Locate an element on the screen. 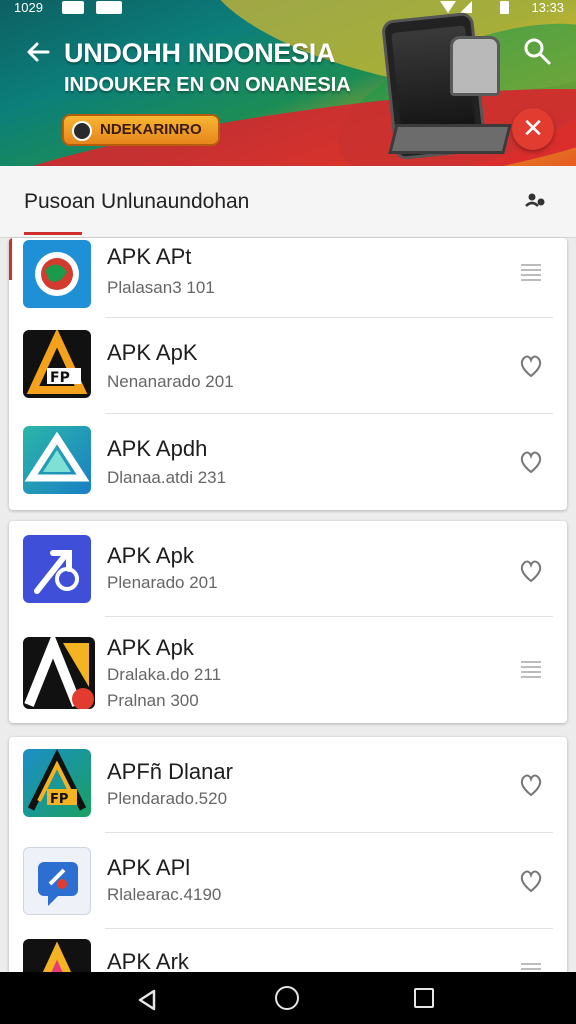  page-title: UNDOHH INDONESIA is located at coordinates (200, 53).